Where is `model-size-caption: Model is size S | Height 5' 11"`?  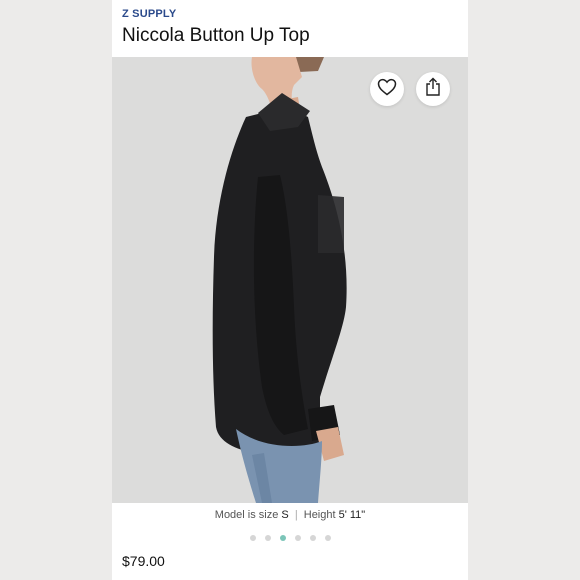
model-size-caption: Model is size S | Height 5' 11" is located at coordinates (290, 515).